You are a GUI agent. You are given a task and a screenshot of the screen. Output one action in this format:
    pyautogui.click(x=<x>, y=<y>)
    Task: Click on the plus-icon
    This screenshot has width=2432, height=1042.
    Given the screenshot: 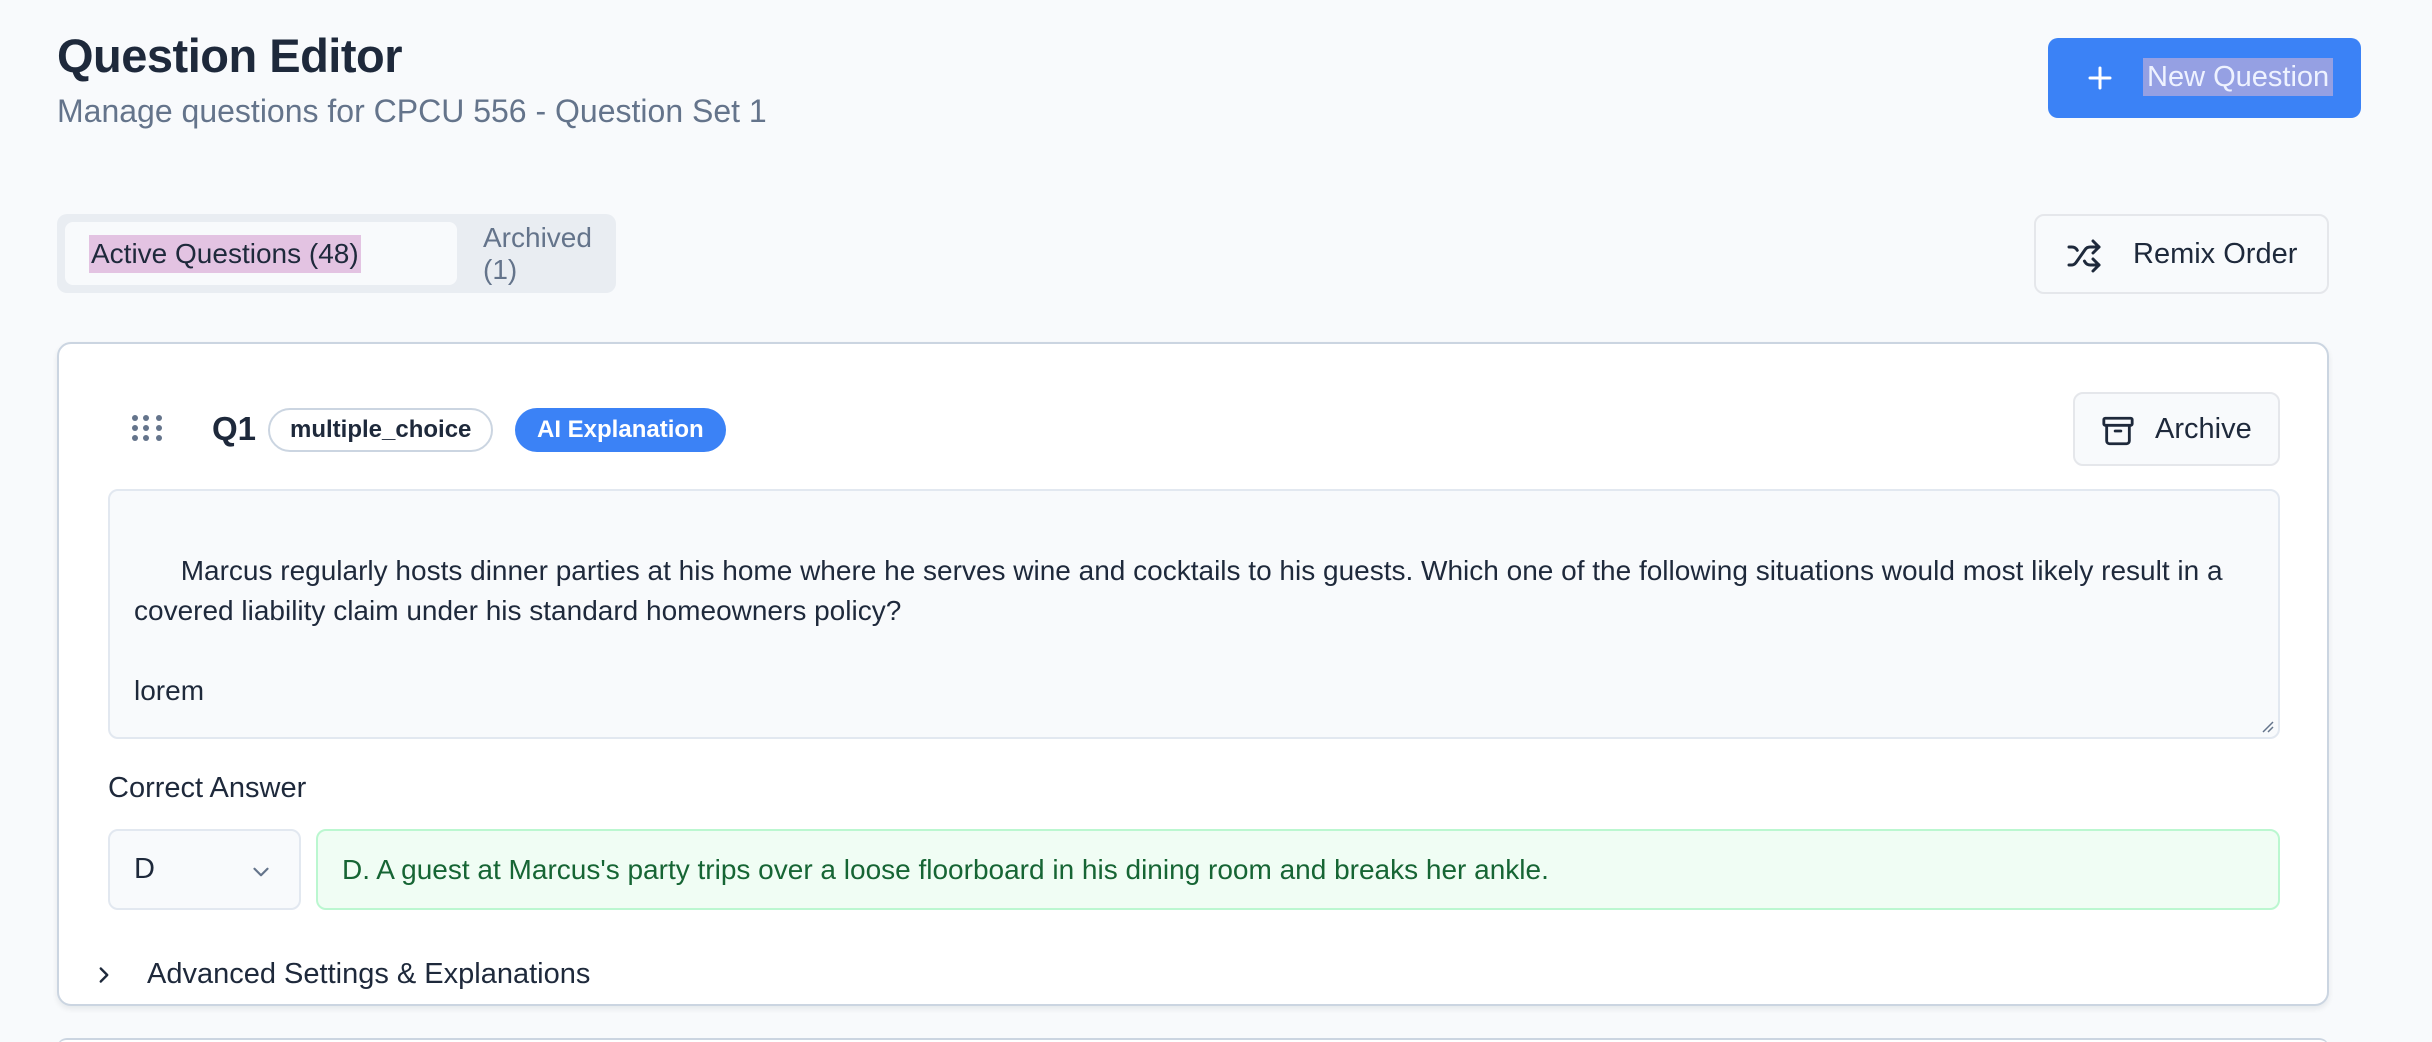 What is the action you would take?
    pyautogui.click(x=2100, y=78)
    